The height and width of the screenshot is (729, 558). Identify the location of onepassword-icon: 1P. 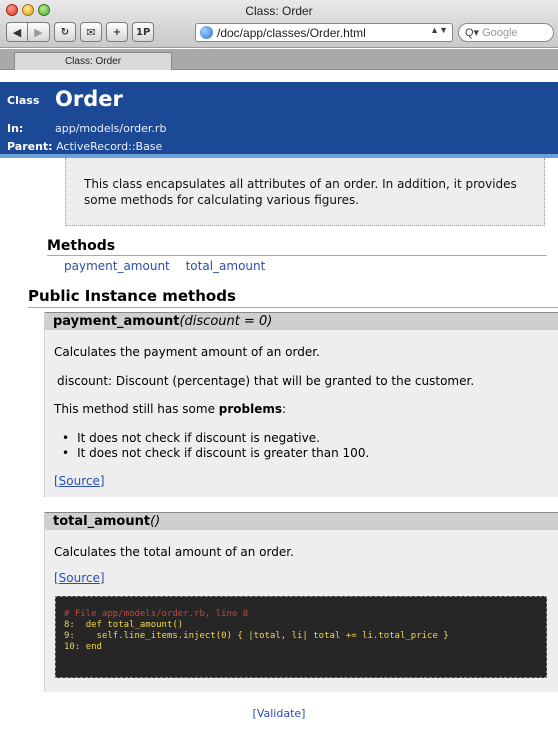
(143, 32).